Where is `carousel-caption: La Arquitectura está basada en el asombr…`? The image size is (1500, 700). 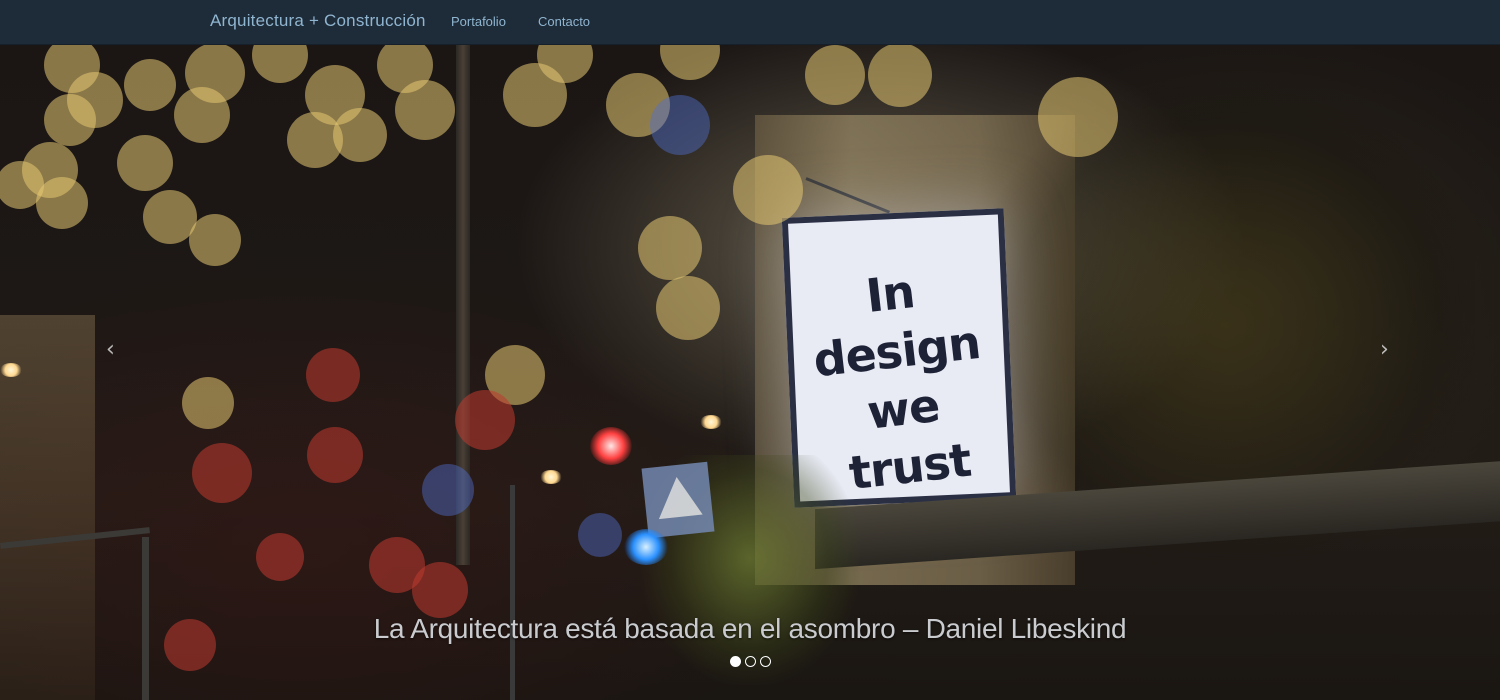
carousel-caption: La Arquitectura está basada en el asombr… is located at coordinates (750, 628).